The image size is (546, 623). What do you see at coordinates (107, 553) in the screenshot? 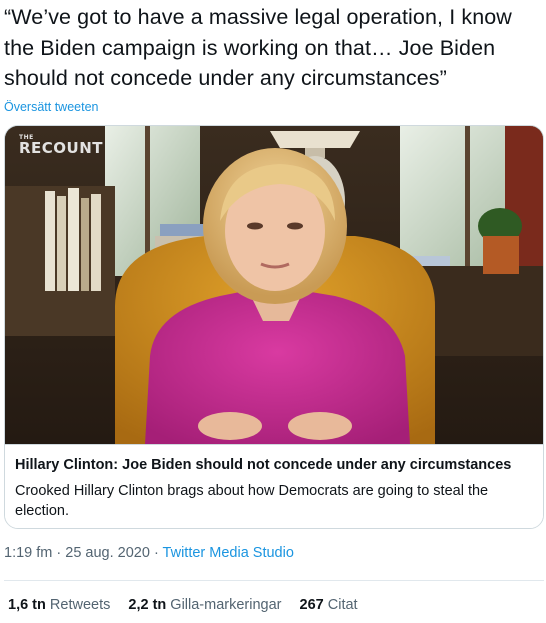
I see `tweet-date: 25 aug. 2020` at bounding box center [107, 553].